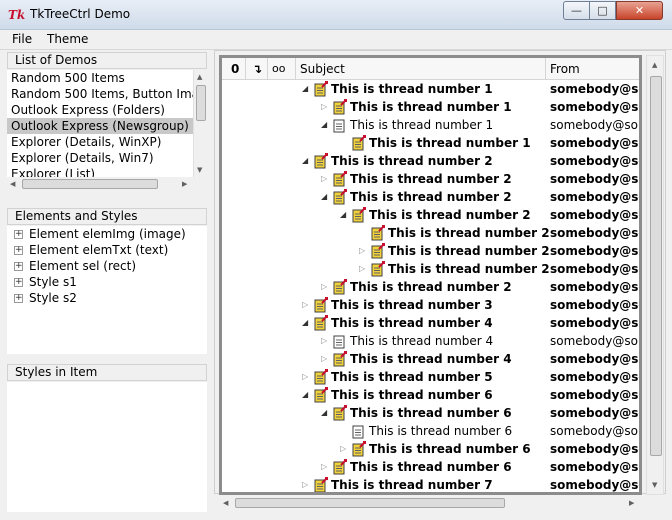  Describe the element at coordinates (430, 377) in the screenshot. I see `tree-row: ▷ This is thread number 5 somebody@som` at that location.